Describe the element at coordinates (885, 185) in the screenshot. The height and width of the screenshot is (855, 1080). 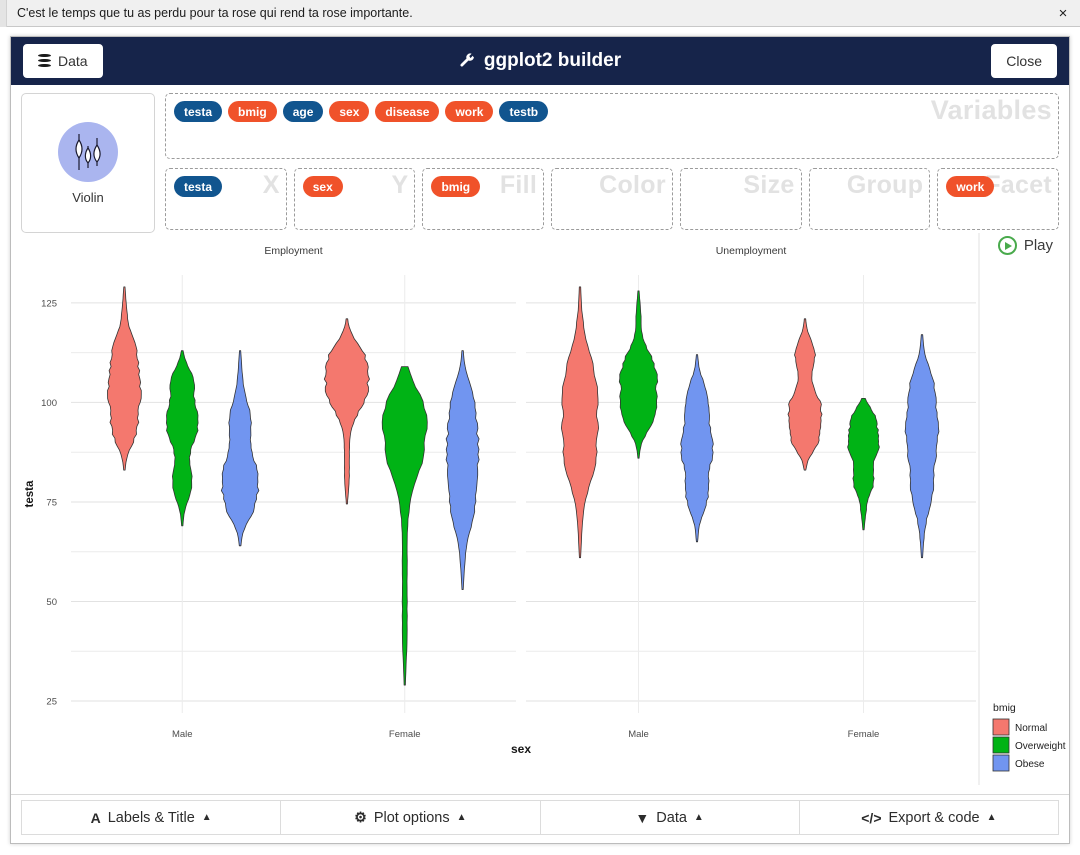
I see `aes-slot-label-group: Group` at that location.